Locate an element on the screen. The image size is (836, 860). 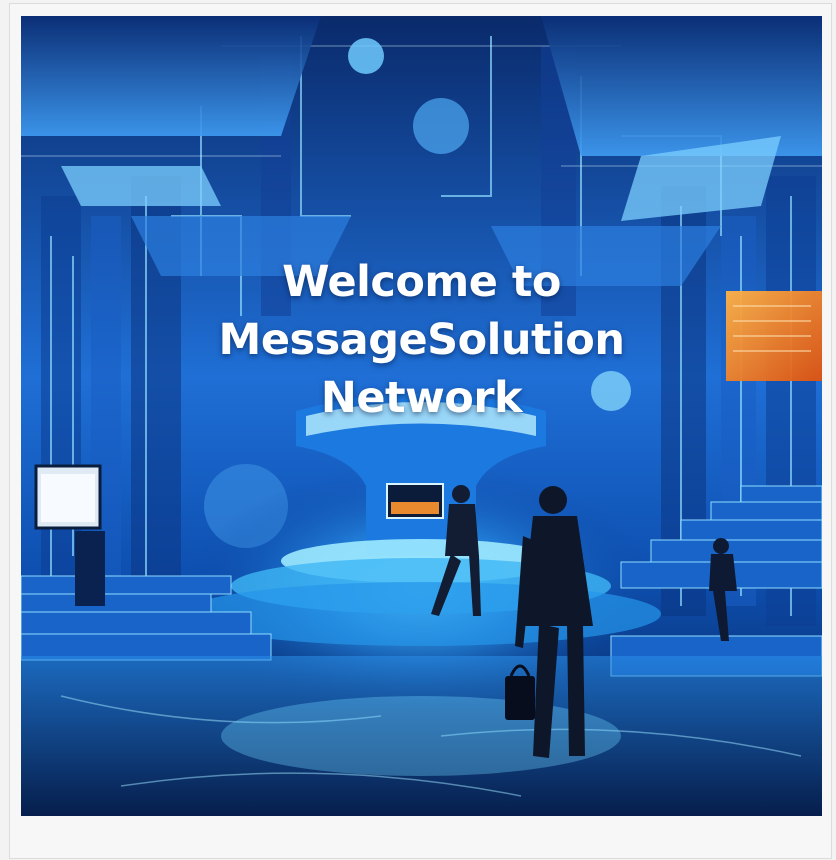
headline-line-2: MessageSolution is located at coordinates (421, 340).